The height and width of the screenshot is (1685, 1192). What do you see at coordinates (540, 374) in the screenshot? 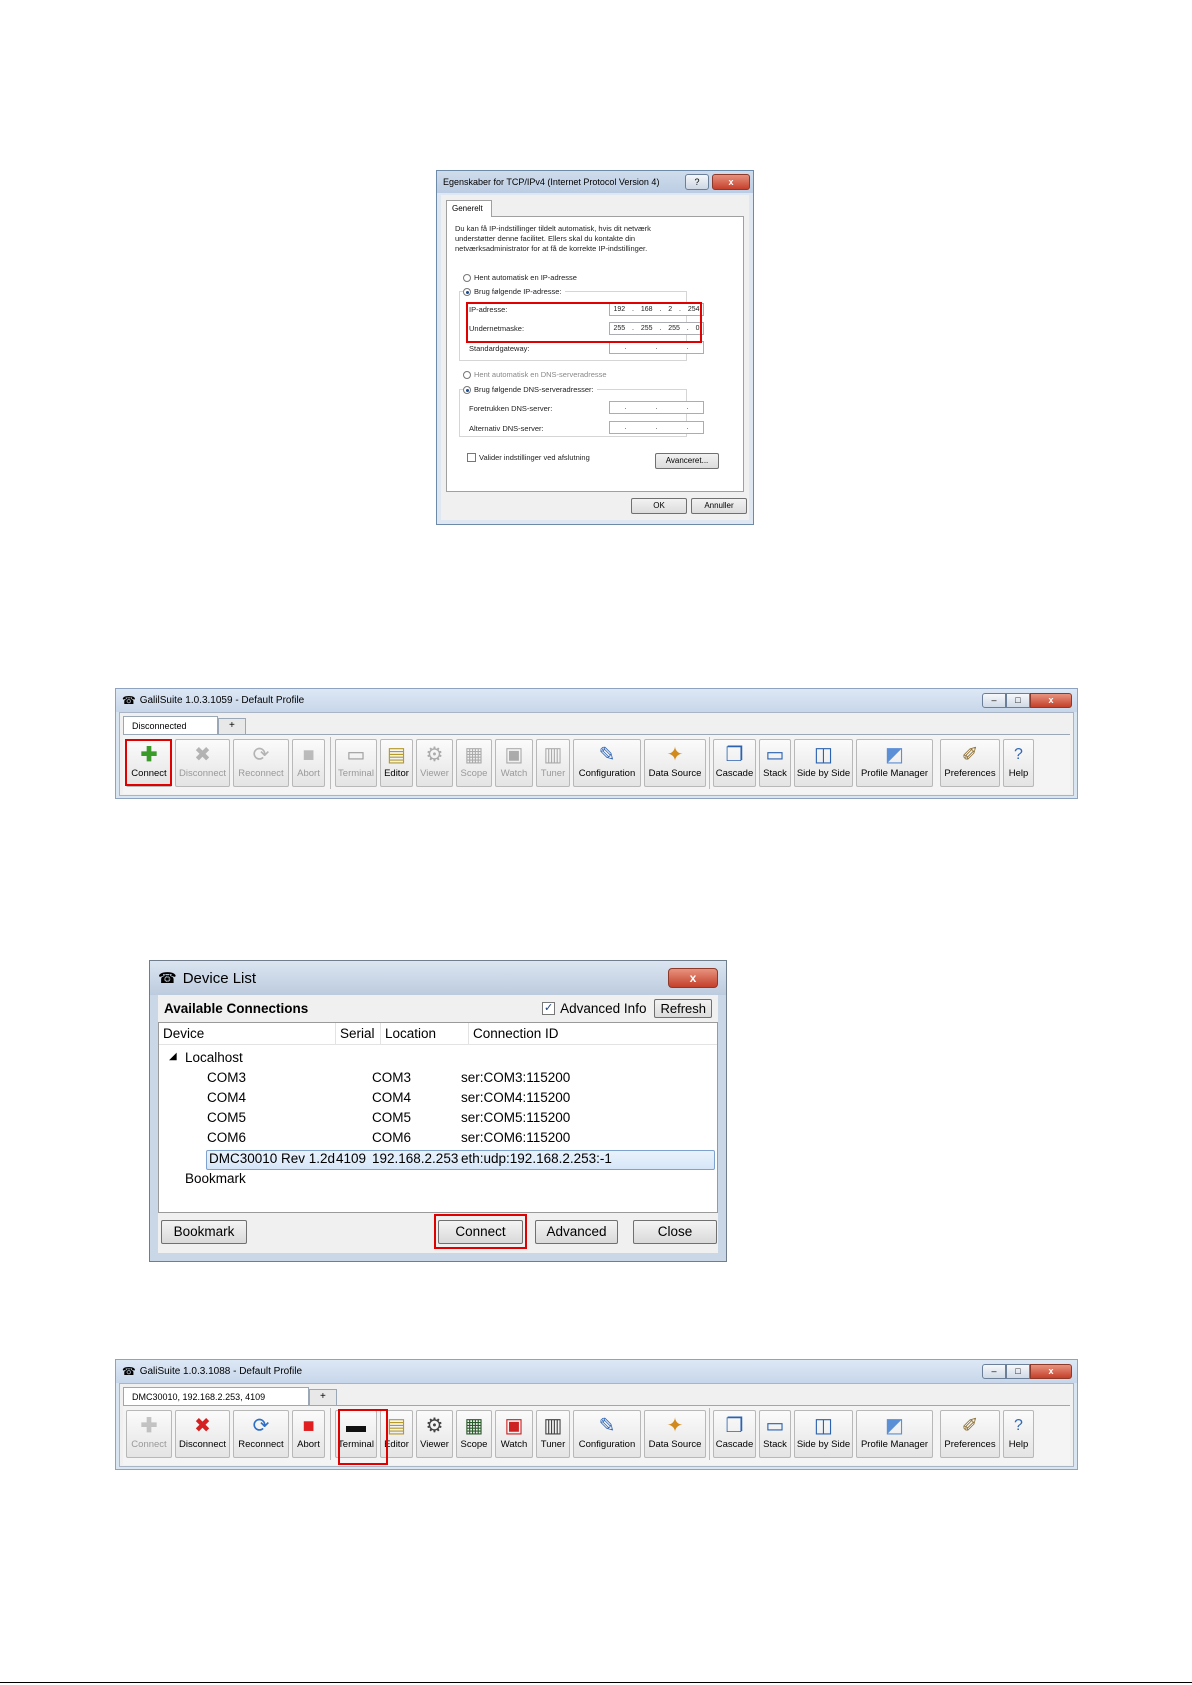
I see `radio-auto-dns-label: Hent automatisk en DNS-serveradresse` at bounding box center [540, 374].